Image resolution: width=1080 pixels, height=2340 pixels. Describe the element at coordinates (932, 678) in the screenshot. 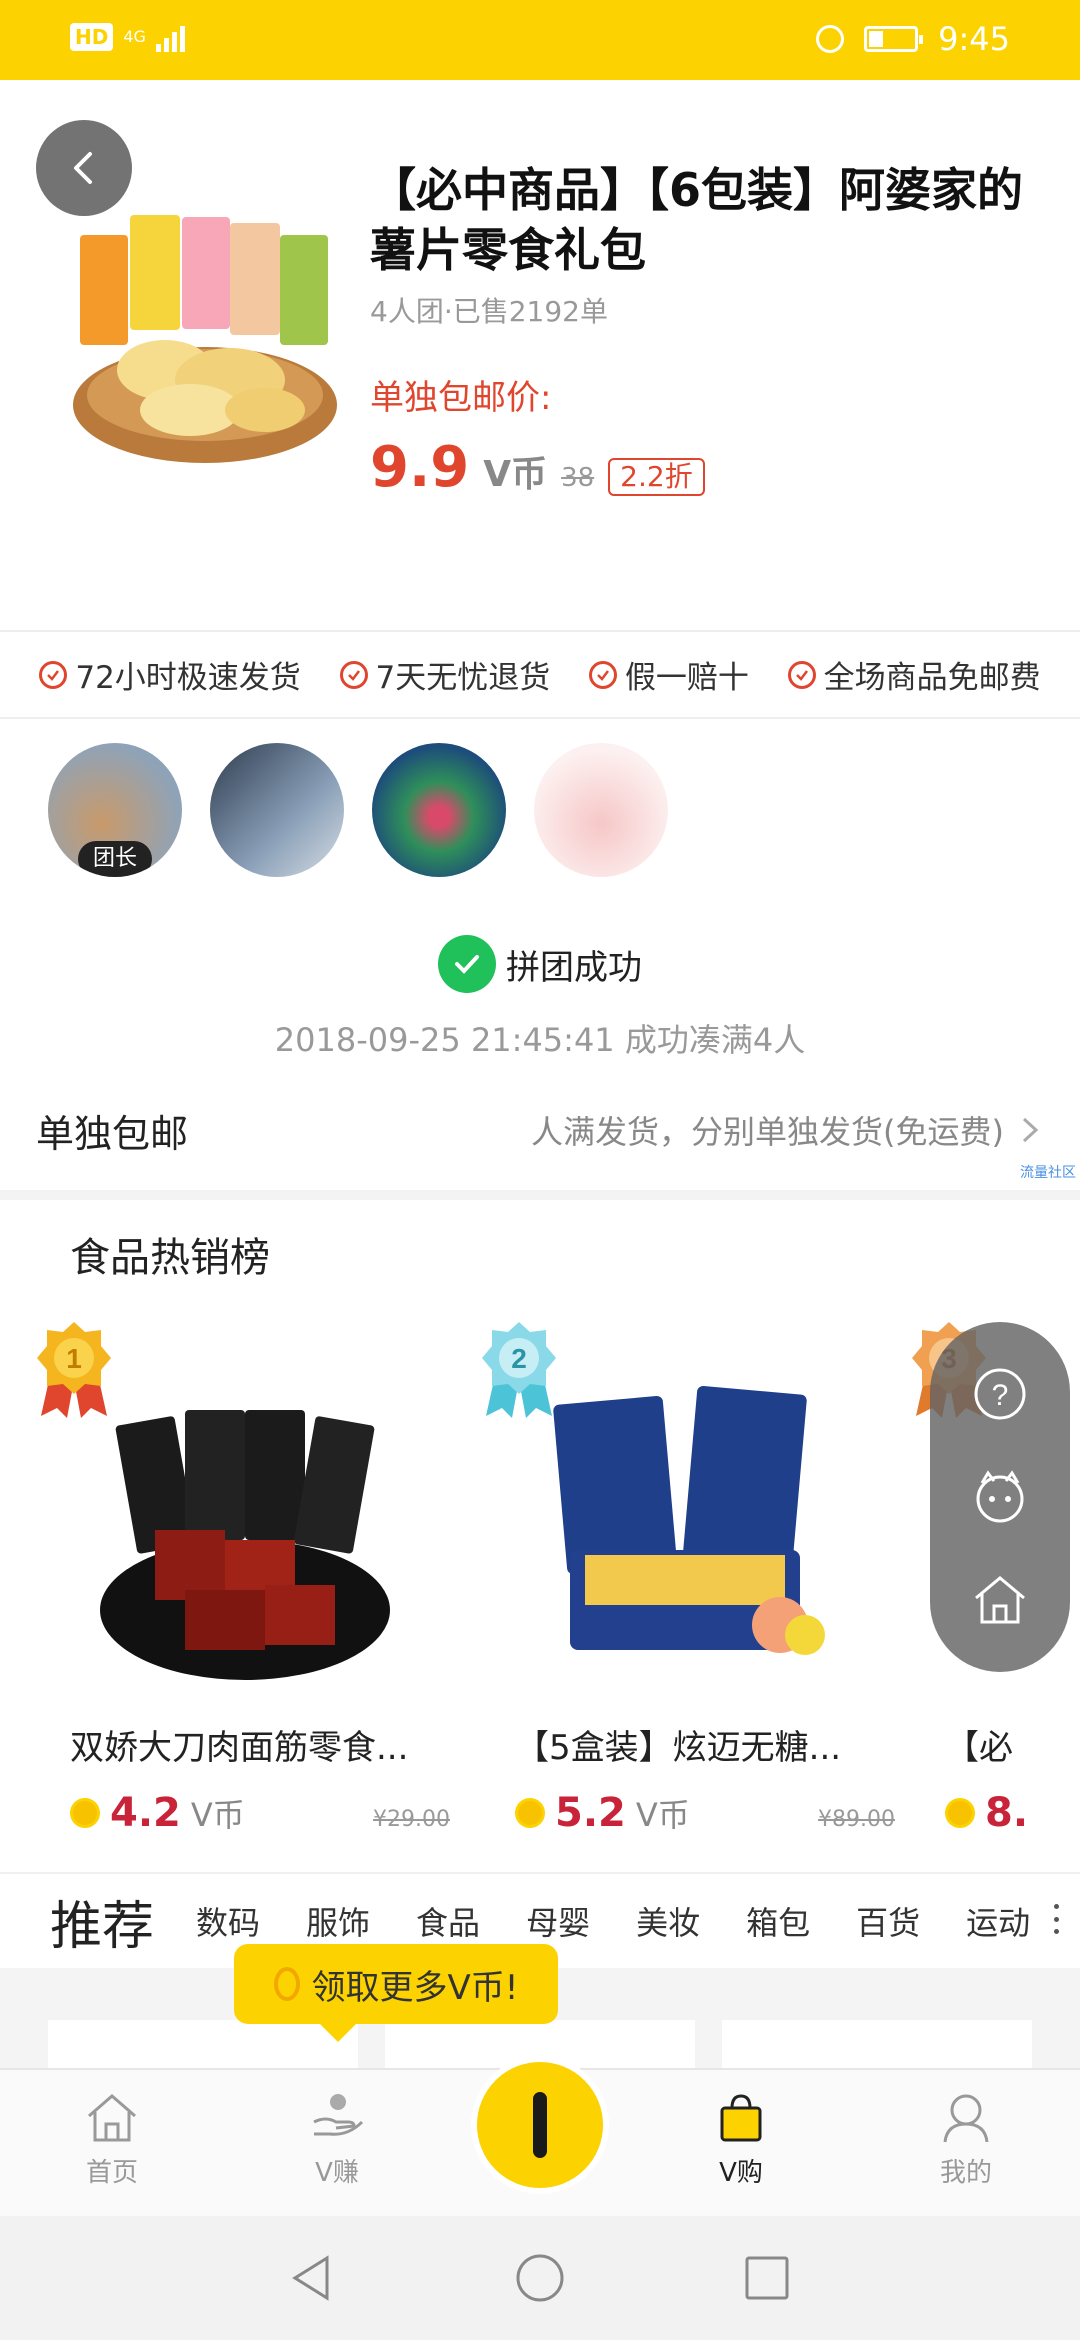

I see `guarantee-label: 全场商品免邮费` at that location.